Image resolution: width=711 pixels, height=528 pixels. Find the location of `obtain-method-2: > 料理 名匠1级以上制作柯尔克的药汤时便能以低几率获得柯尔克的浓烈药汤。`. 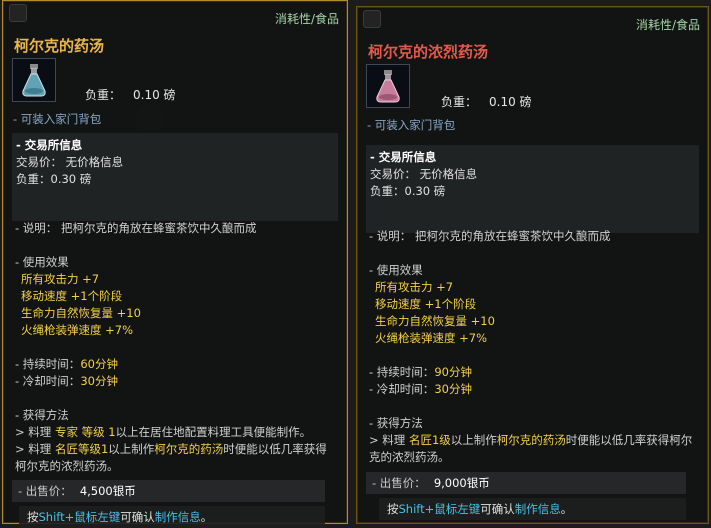

obtain-method-2: > 料理 名匠1级以上制作柯尔克的药汤时便能以低几率获得柯尔克的浓烈药汤。 is located at coordinates (531, 448).